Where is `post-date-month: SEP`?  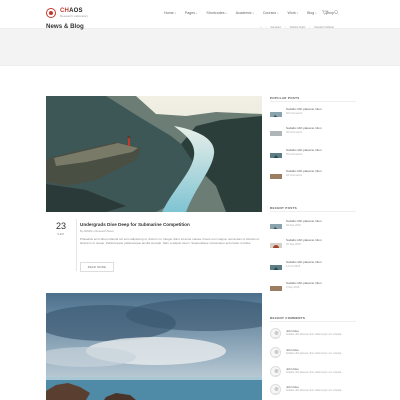 post-date-month: SEP is located at coordinates (61, 234).